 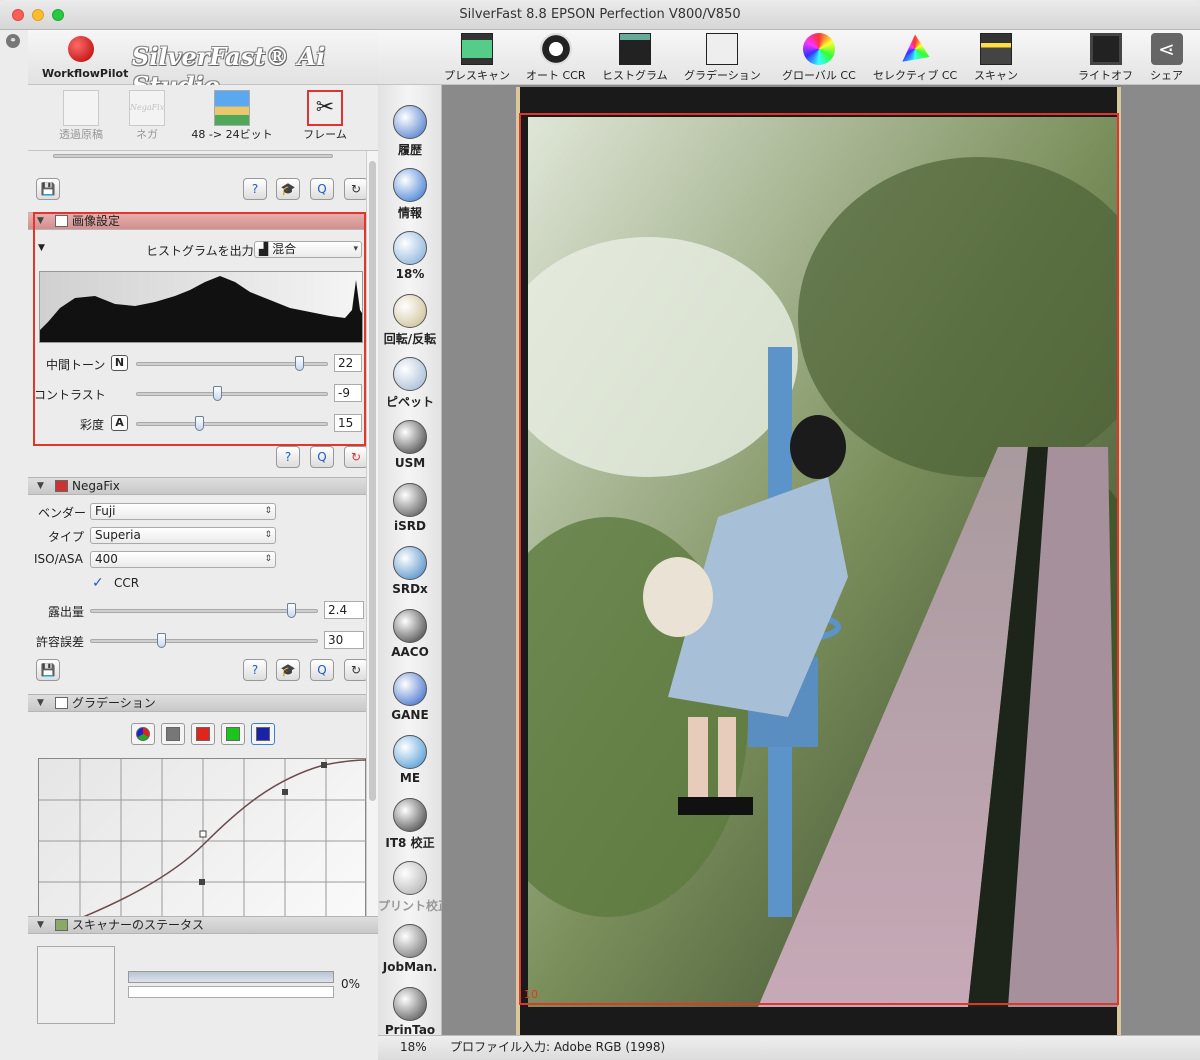 I want to click on tolerance-slider-knob, so click(x=161, y=640).